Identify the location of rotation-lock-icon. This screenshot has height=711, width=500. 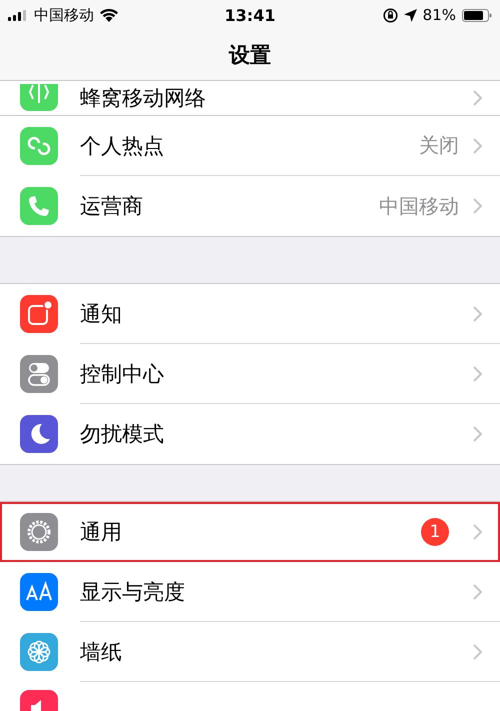
(390, 15).